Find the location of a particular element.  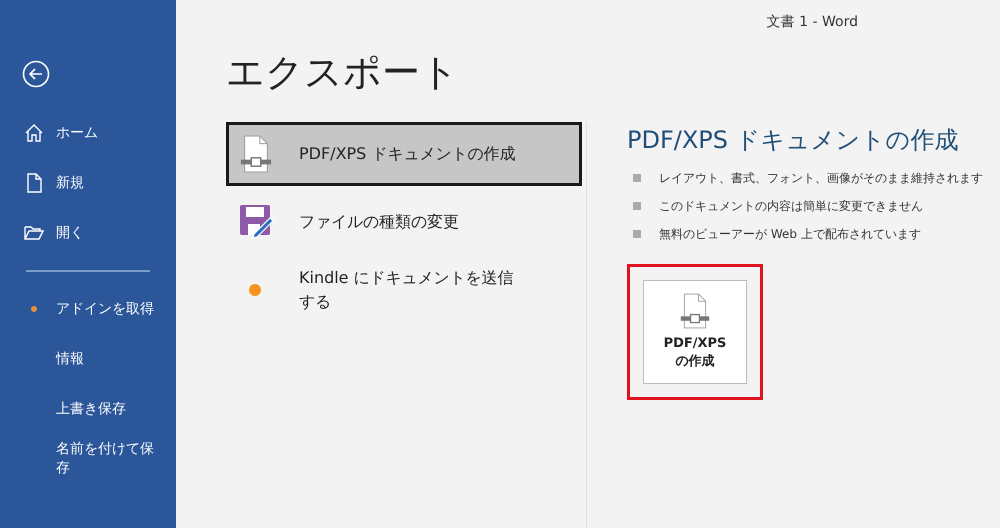

sidebar-item: 開く is located at coordinates (106, 233).